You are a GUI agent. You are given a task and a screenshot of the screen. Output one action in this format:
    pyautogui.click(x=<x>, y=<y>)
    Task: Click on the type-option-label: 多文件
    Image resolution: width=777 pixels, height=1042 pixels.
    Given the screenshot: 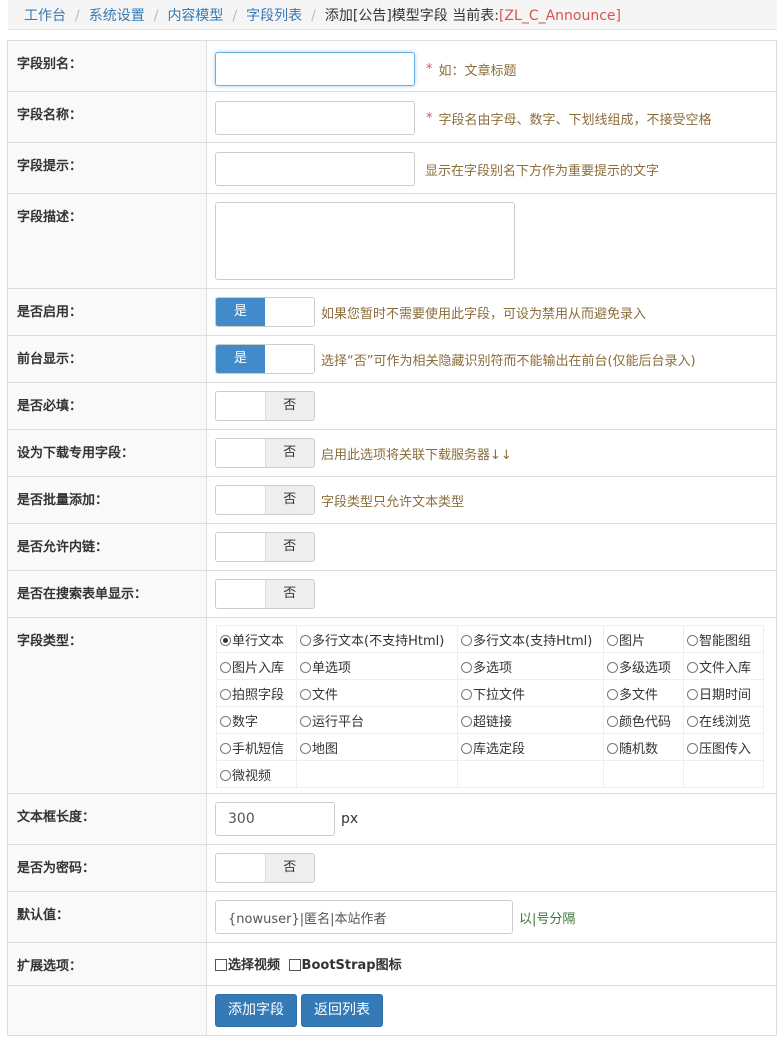 What is the action you would take?
    pyautogui.click(x=639, y=695)
    